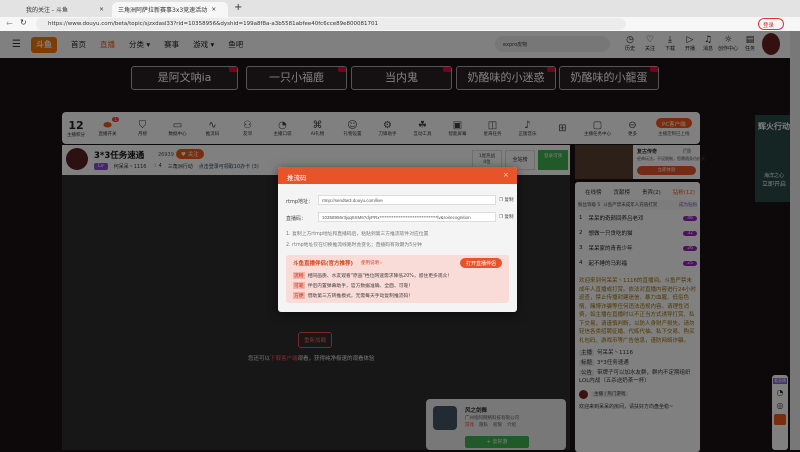 The image size is (800, 452). What do you see at coordinates (670, 43) in the screenshot?
I see `download-button: ⤓ 下载` at bounding box center [670, 43].